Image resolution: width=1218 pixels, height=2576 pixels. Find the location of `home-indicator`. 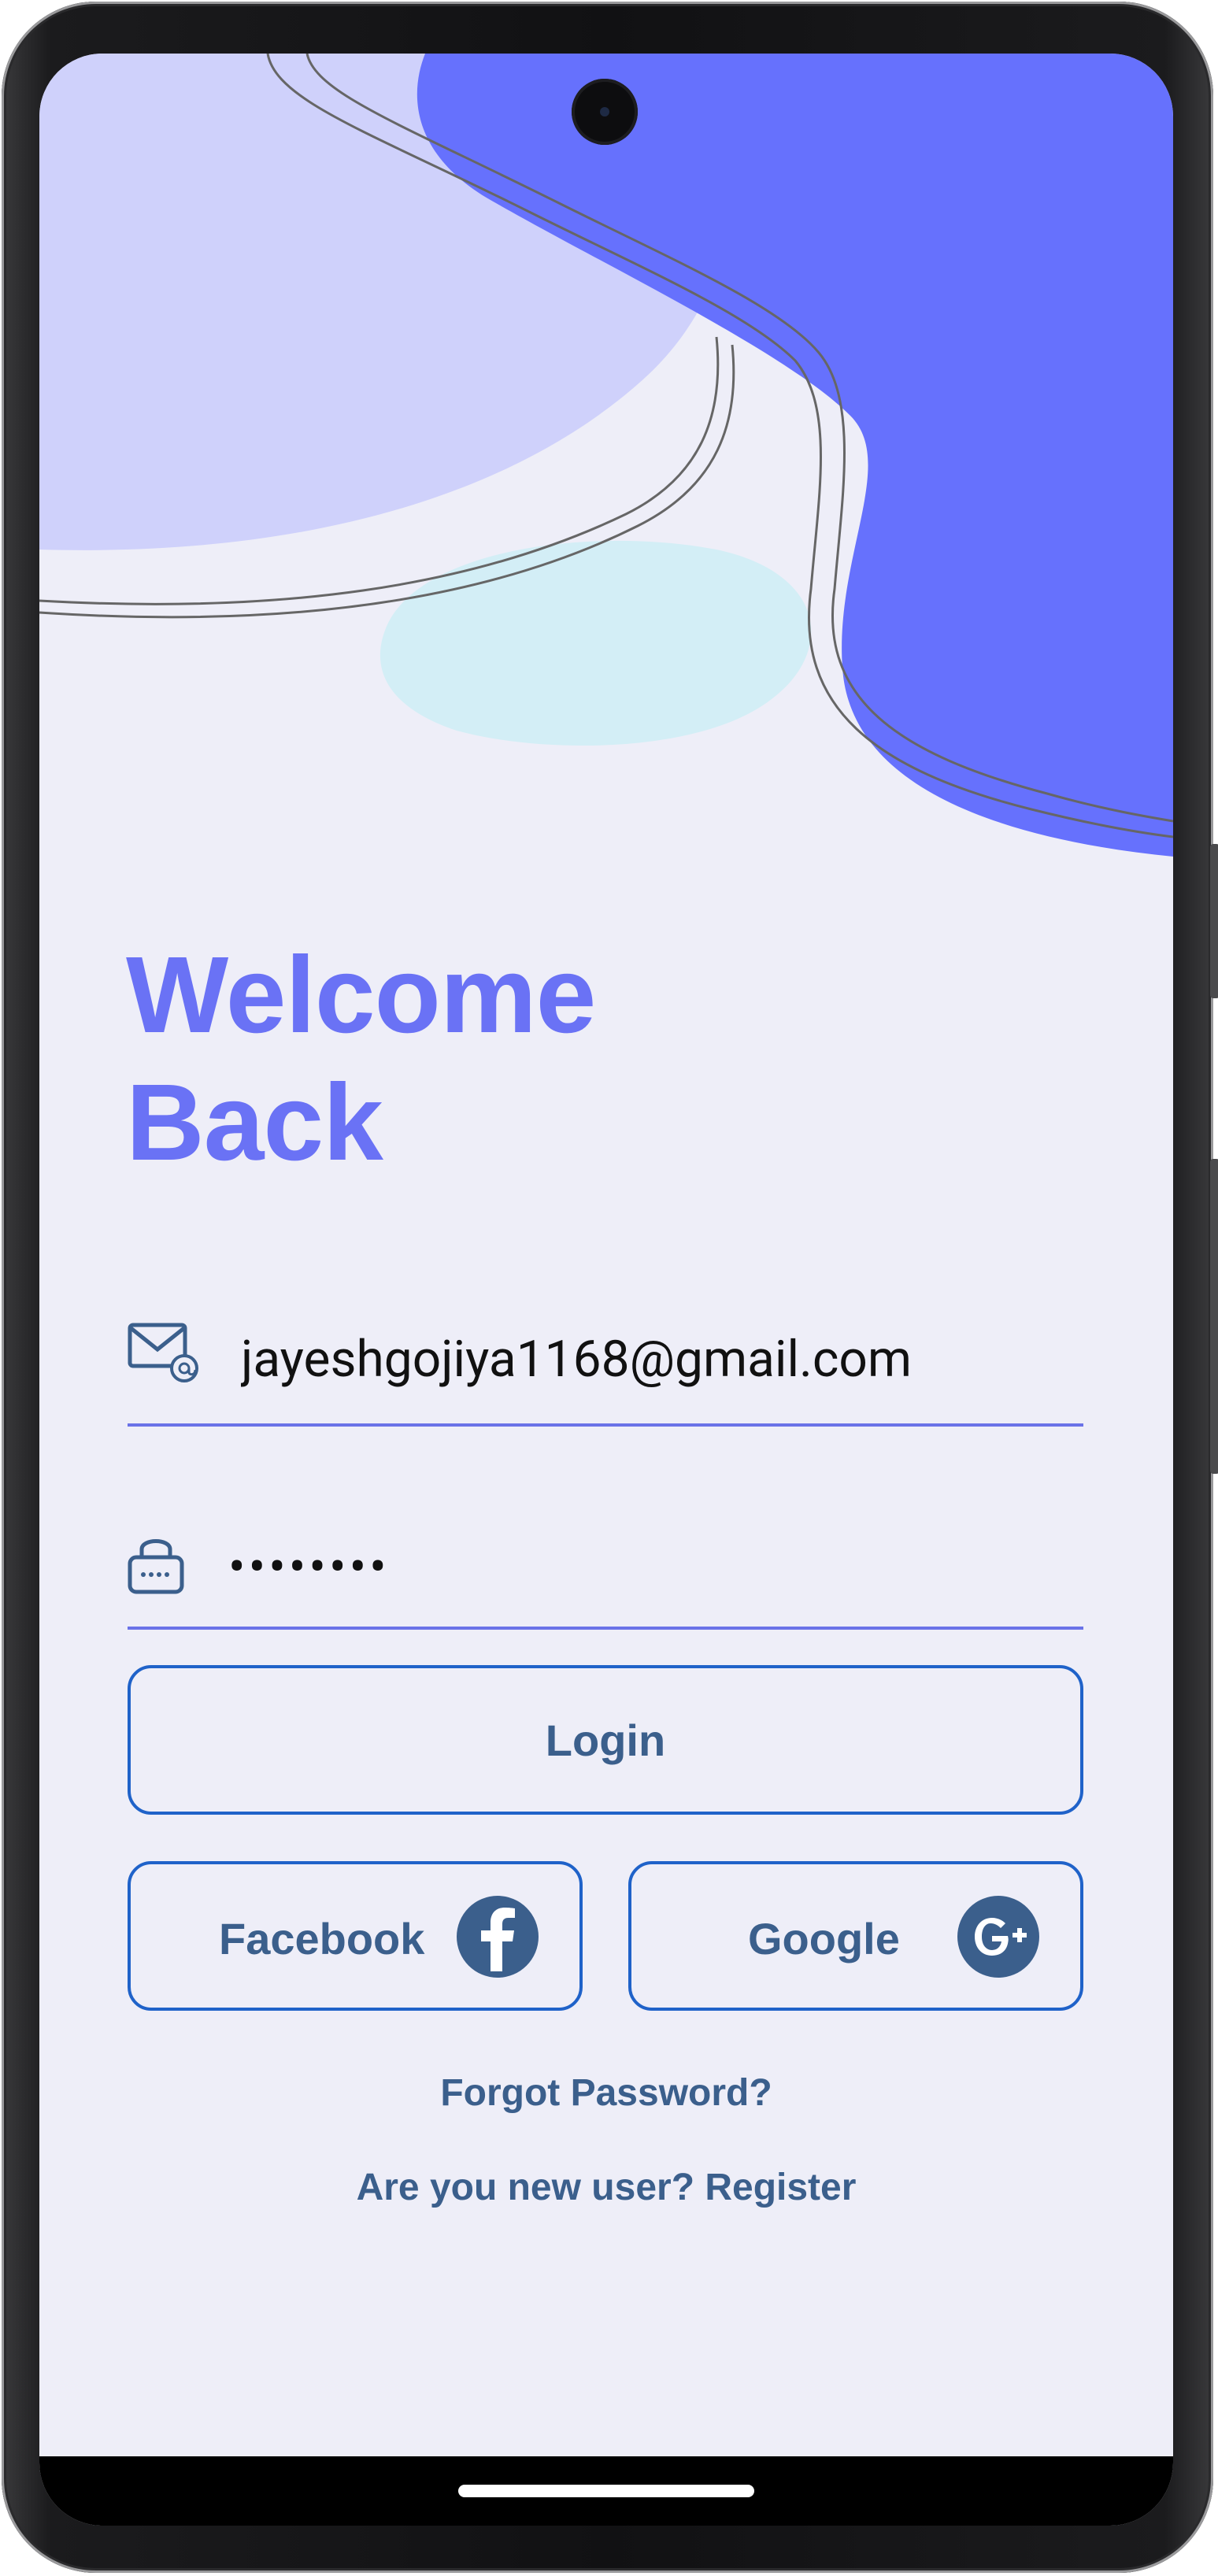

home-indicator is located at coordinates (606, 2491).